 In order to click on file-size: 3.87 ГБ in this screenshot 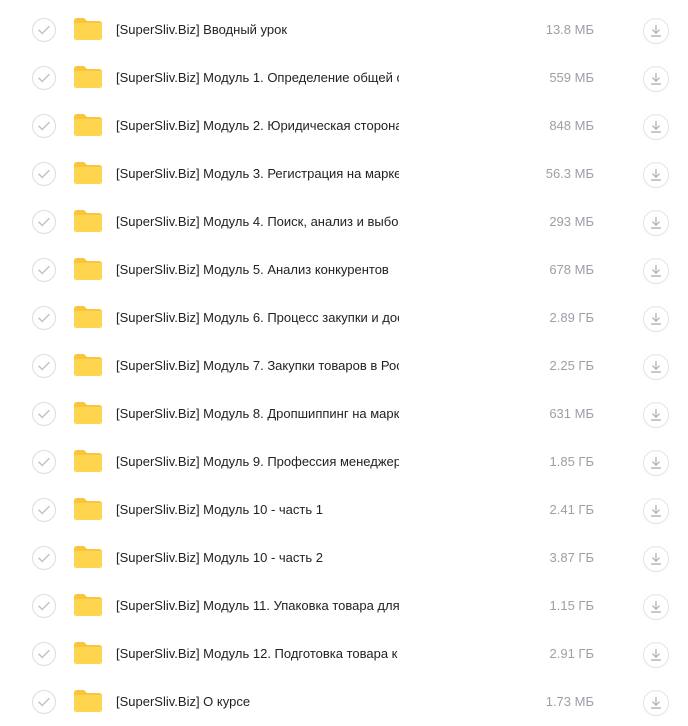, I will do `click(571, 557)`.